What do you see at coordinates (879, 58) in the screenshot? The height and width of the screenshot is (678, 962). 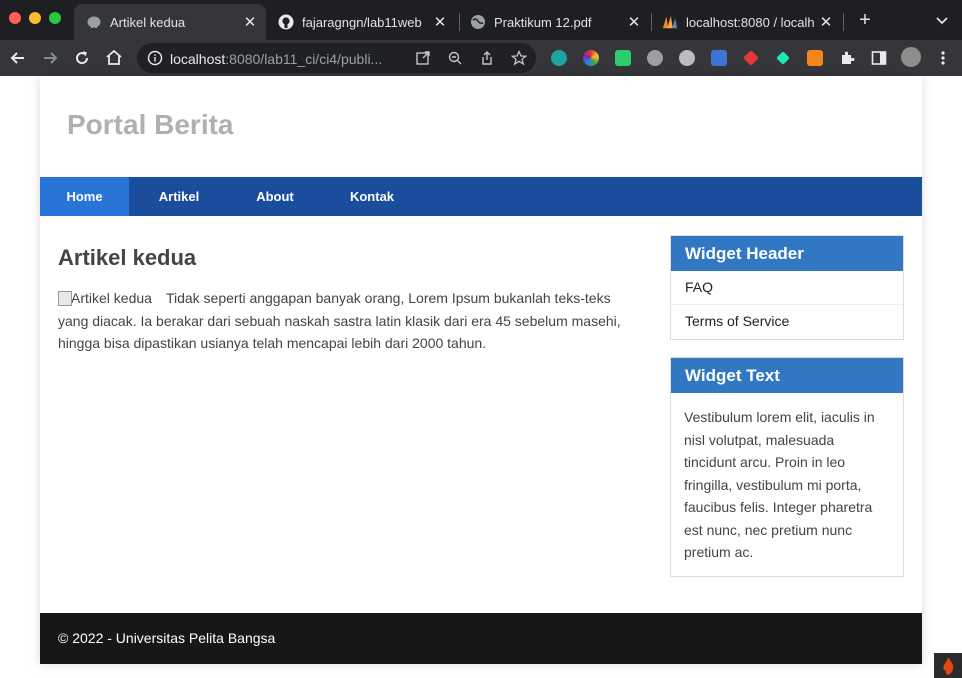 I see `side-panel-icon` at bounding box center [879, 58].